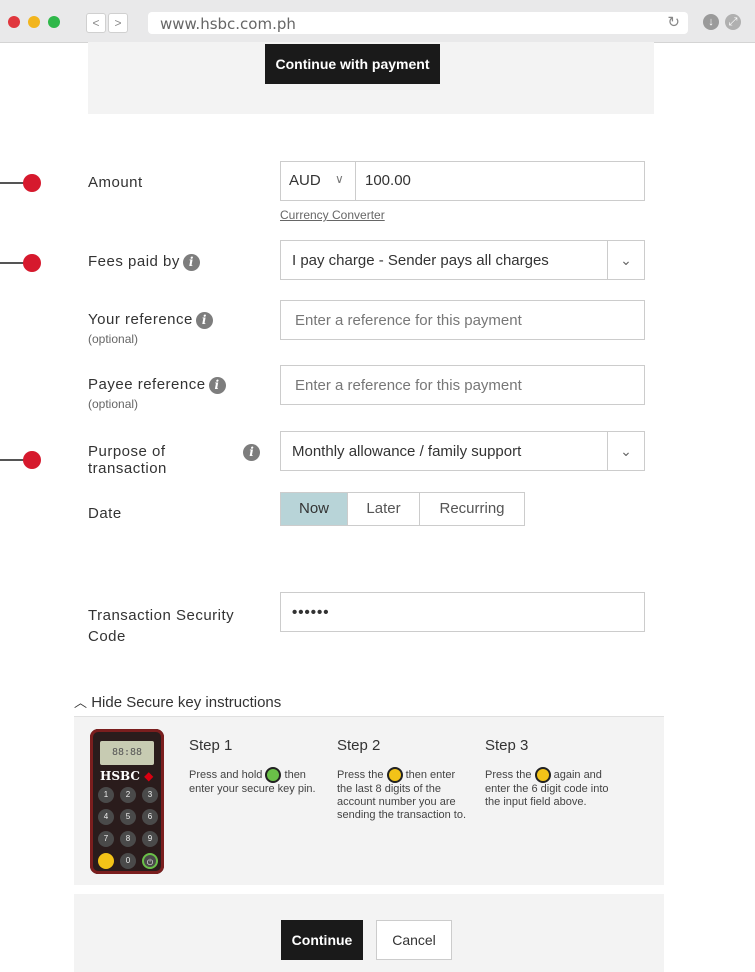 This screenshot has height=972, width=755. Describe the element at coordinates (127, 451) in the screenshot. I see `purpose-label-line1: Purpose of` at that location.